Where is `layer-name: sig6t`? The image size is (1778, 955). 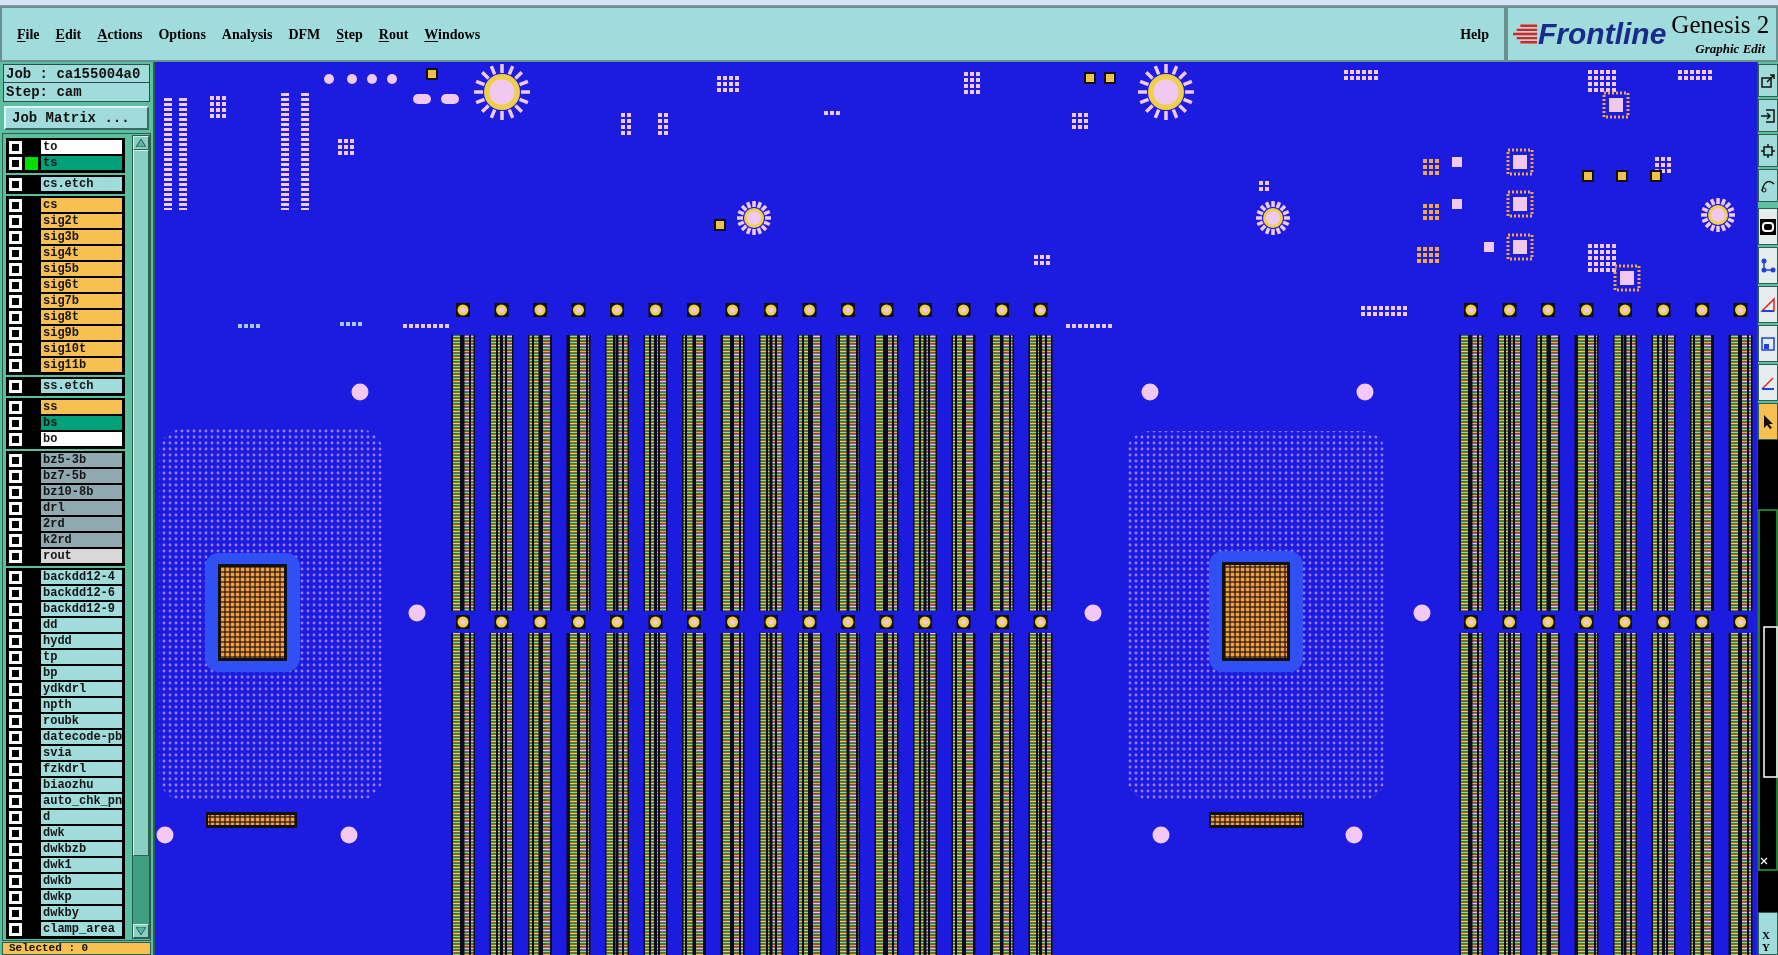 layer-name: sig6t is located at coordinates (81, 285).